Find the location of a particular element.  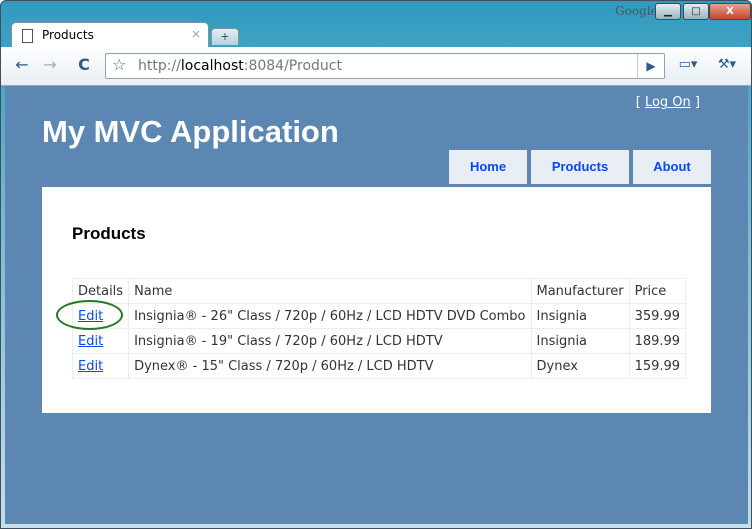

product-price: 189.99 is located at coordinates (657, 341).